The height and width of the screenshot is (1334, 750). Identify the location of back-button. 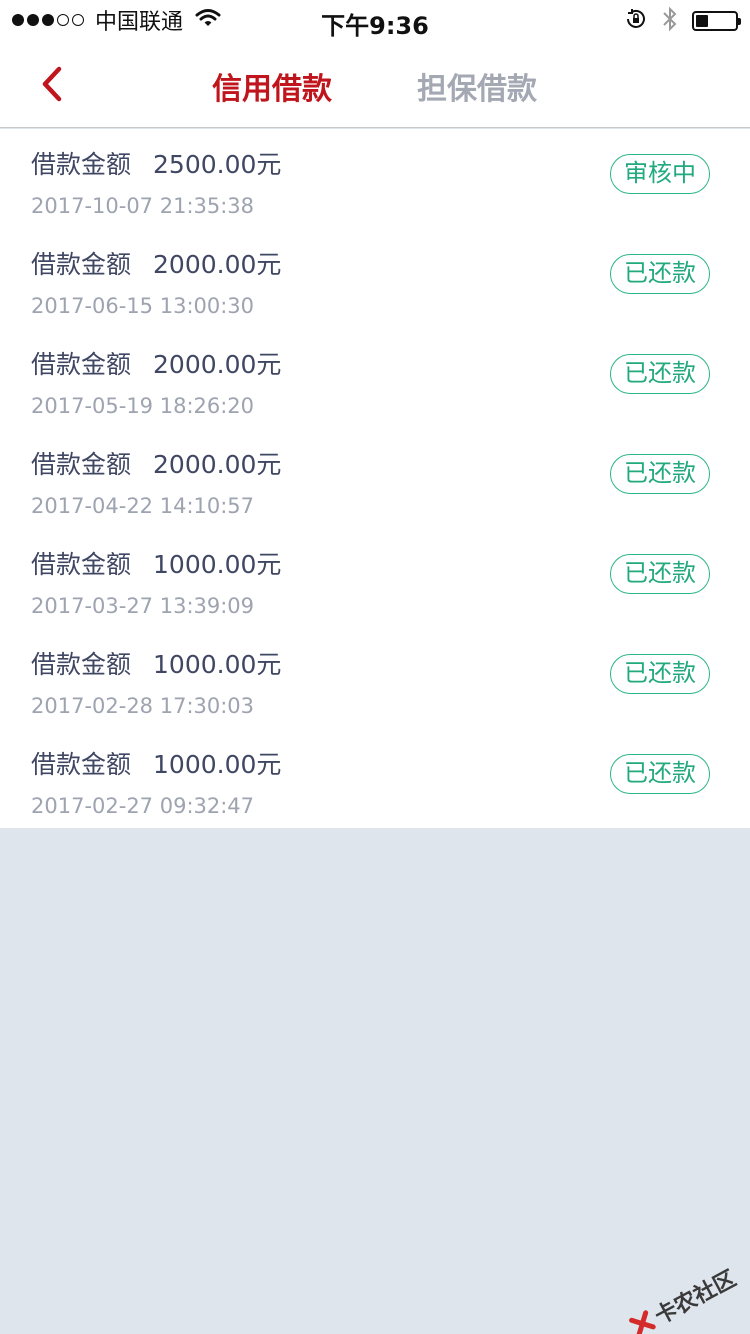
(52, 84).